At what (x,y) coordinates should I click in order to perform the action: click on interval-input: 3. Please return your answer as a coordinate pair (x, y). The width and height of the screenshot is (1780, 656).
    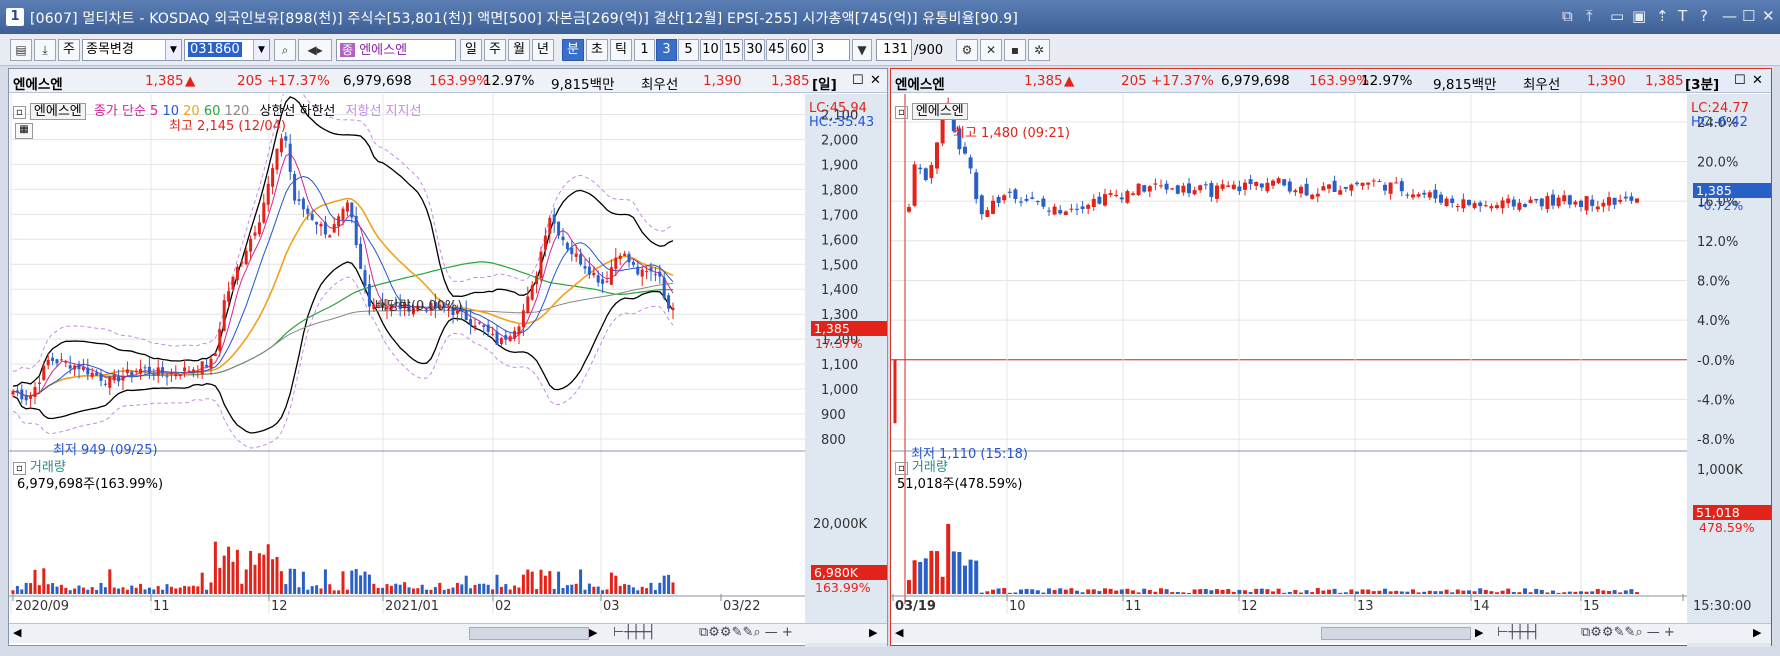
    Looking at the image, I should click on (831, 50).